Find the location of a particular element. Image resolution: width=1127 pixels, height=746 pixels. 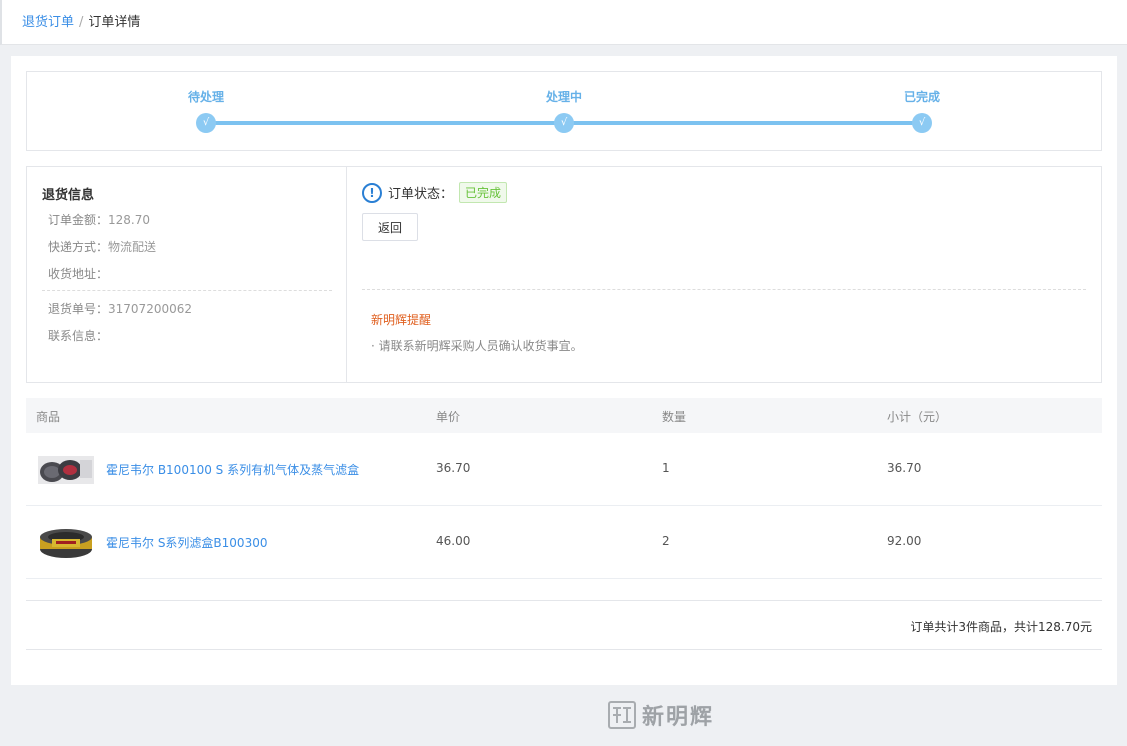

order-summary: 订单共计3件商品，共计128.70元 is located at coordinates (564, 625).